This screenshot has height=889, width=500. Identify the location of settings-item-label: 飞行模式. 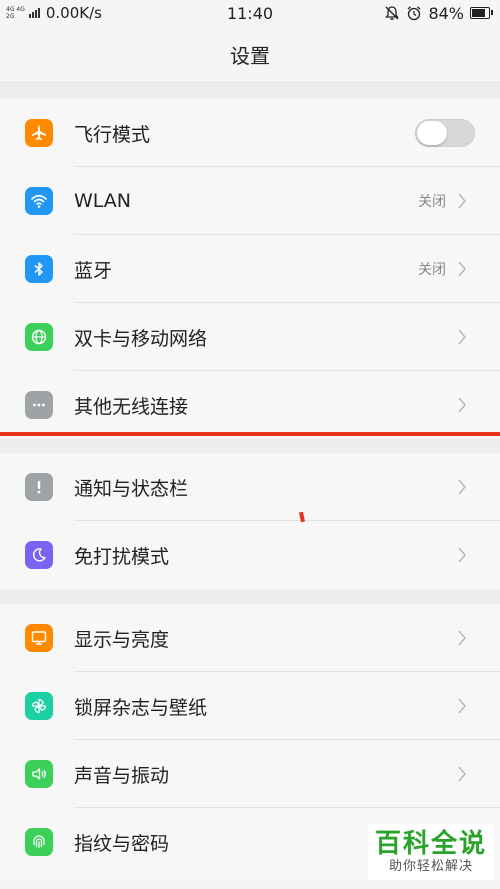
(112, 134).